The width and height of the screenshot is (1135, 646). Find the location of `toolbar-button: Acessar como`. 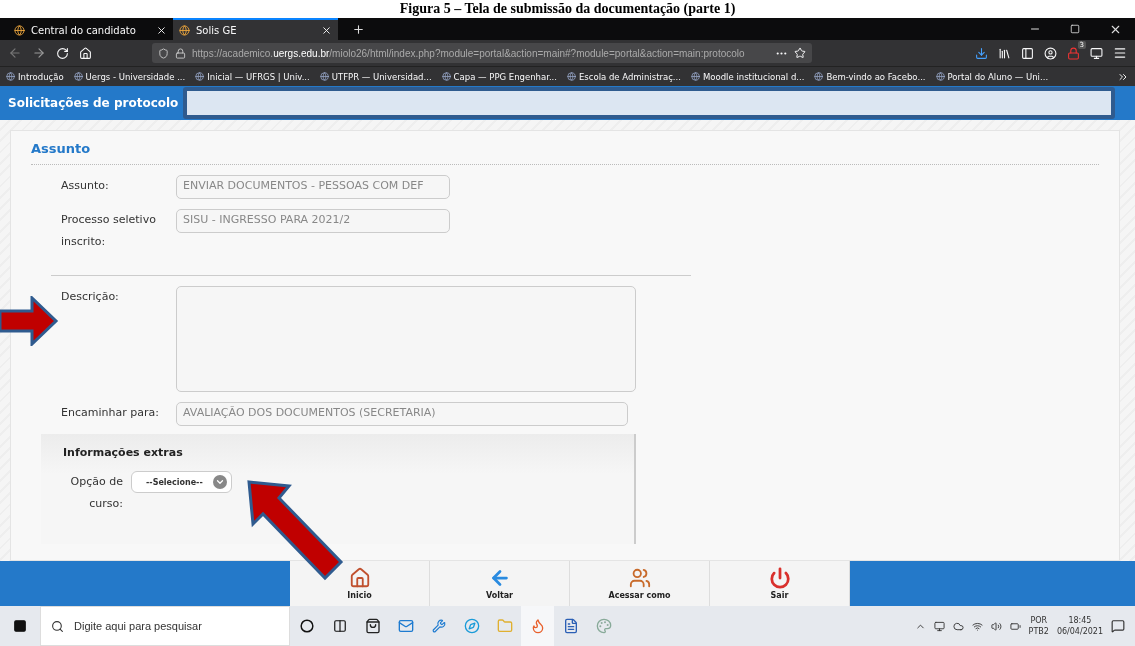

toolbar-button: Acessar como is located at coordinates (640, 583).